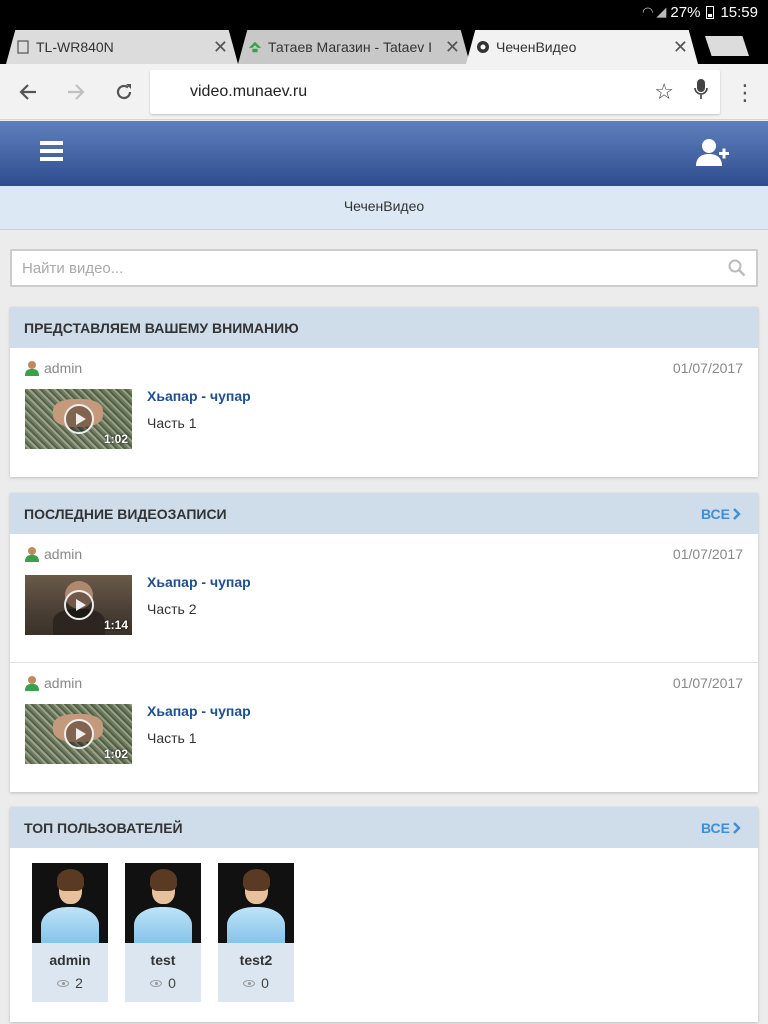 The image size is (768, 1024). I want to click on video-duration: 1:14, so click(115, 625).